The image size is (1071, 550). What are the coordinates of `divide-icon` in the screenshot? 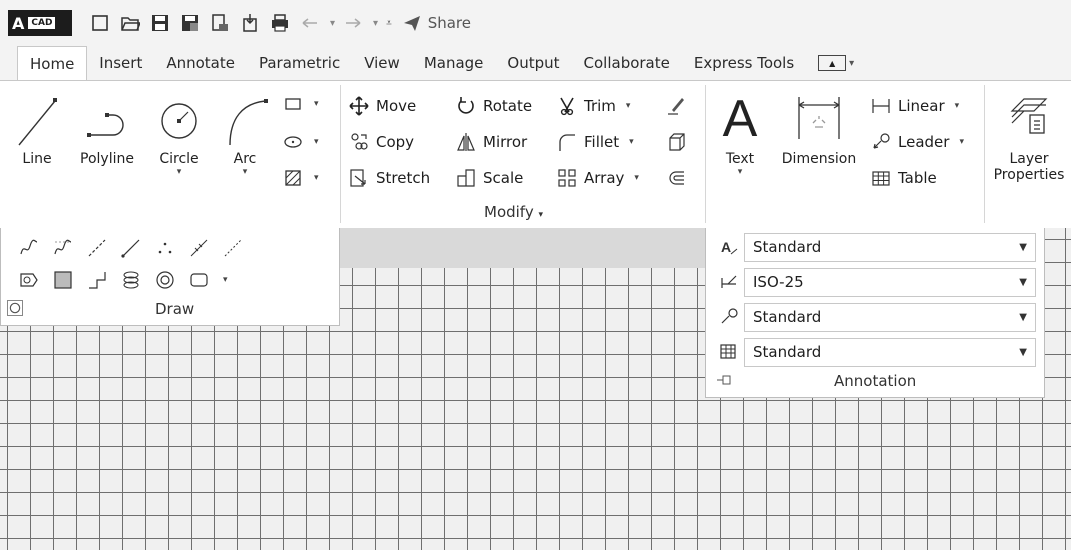 It's located at (199, 248).